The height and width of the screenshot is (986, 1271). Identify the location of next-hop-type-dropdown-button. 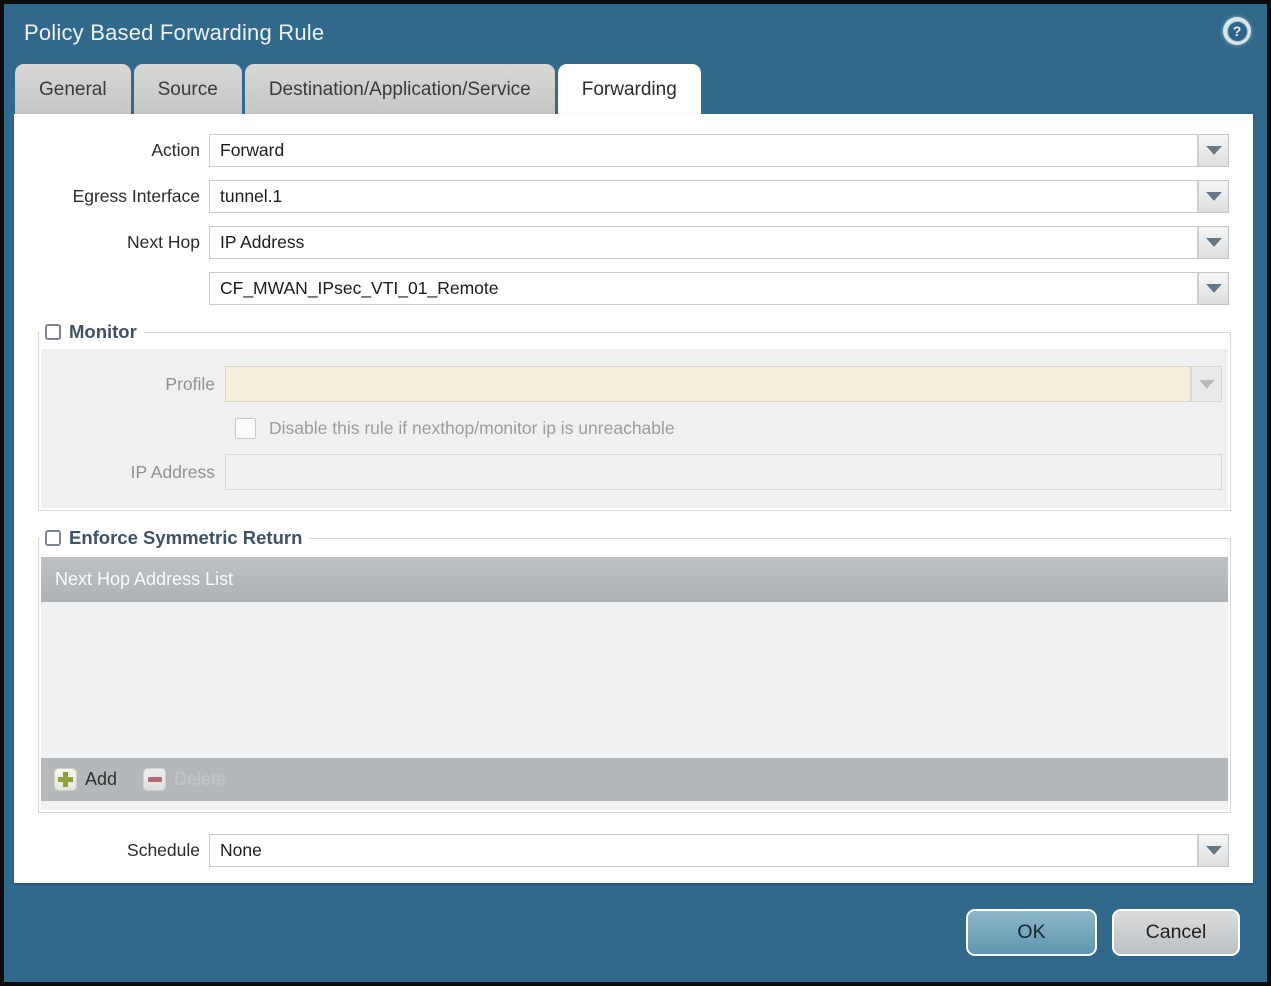
(1213, 242).